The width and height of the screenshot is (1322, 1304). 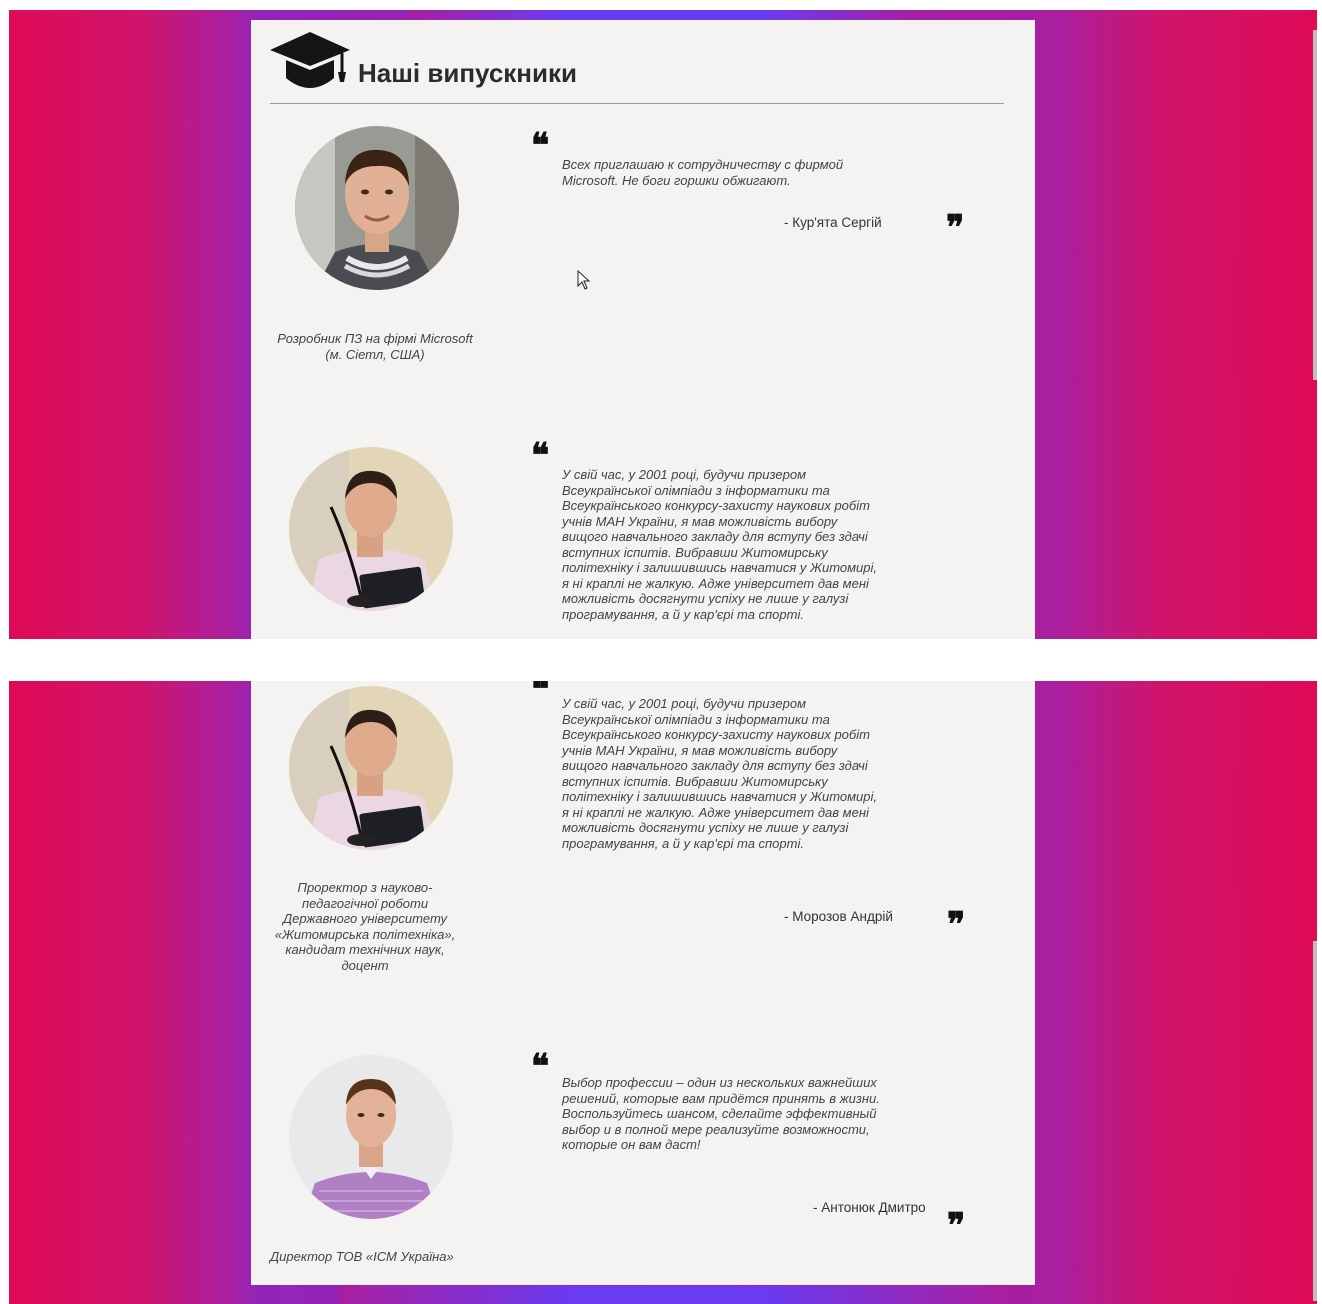 I want to click on testimonial-author: - Морозов Андрій, so click(x=838, y=916).